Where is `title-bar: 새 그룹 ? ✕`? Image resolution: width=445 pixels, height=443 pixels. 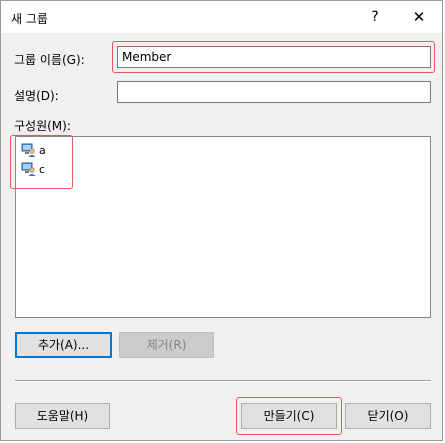
title-bar: 새 그룹 ? ✕ is located at coordinates (221, 17).